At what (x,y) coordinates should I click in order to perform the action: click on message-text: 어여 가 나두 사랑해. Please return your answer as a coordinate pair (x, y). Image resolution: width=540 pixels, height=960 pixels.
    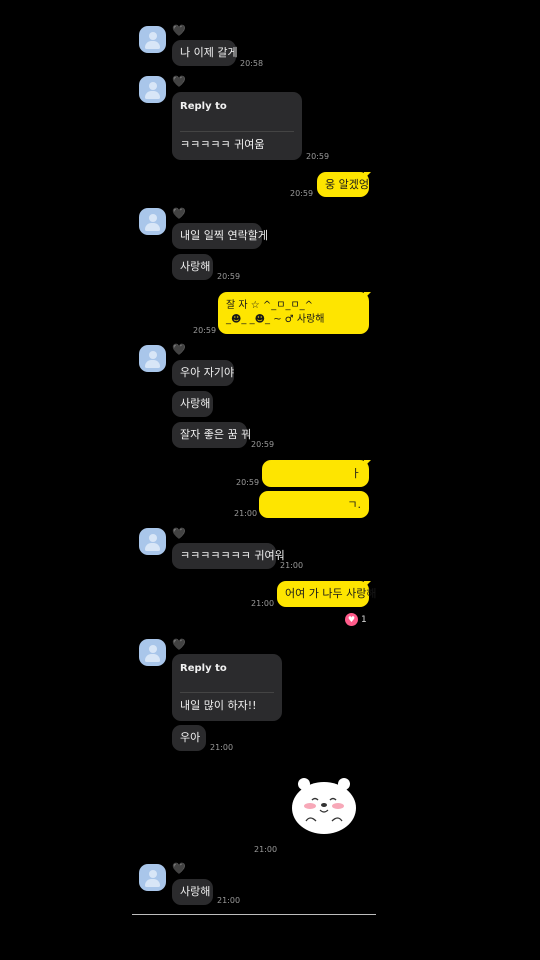
    Looking at the image, I should click on (331, 593).